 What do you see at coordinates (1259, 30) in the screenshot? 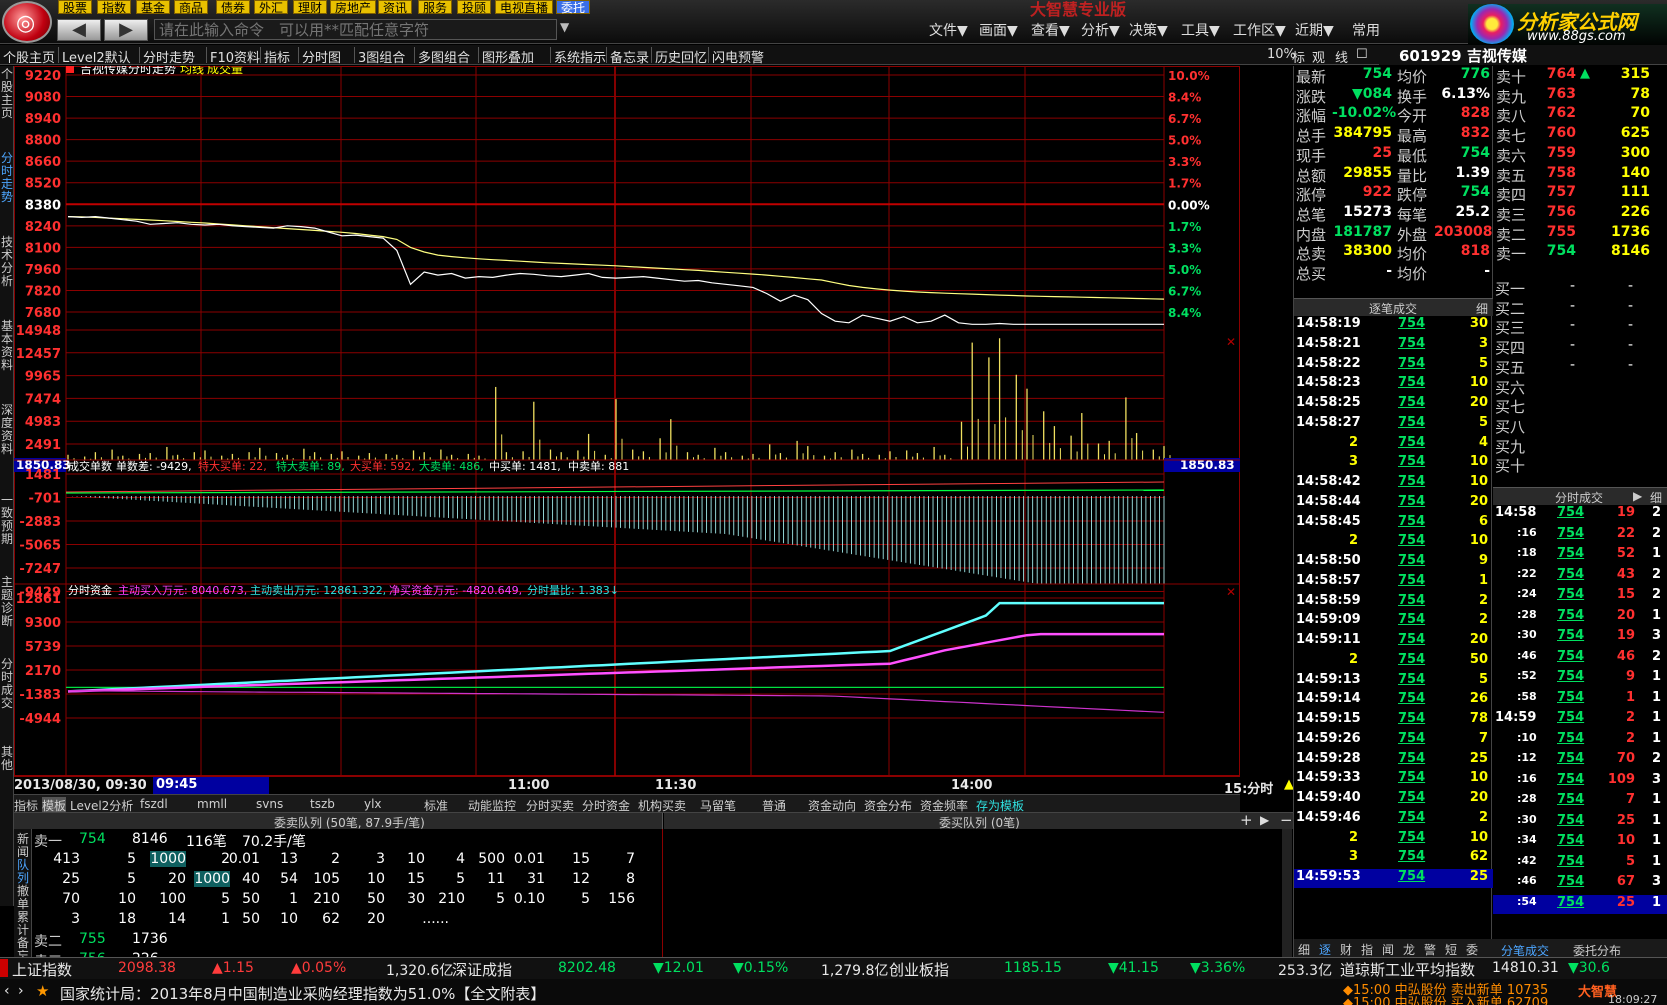
I see `top-menu-item-6: 工作区▼` at bounding box center [1259, 30].